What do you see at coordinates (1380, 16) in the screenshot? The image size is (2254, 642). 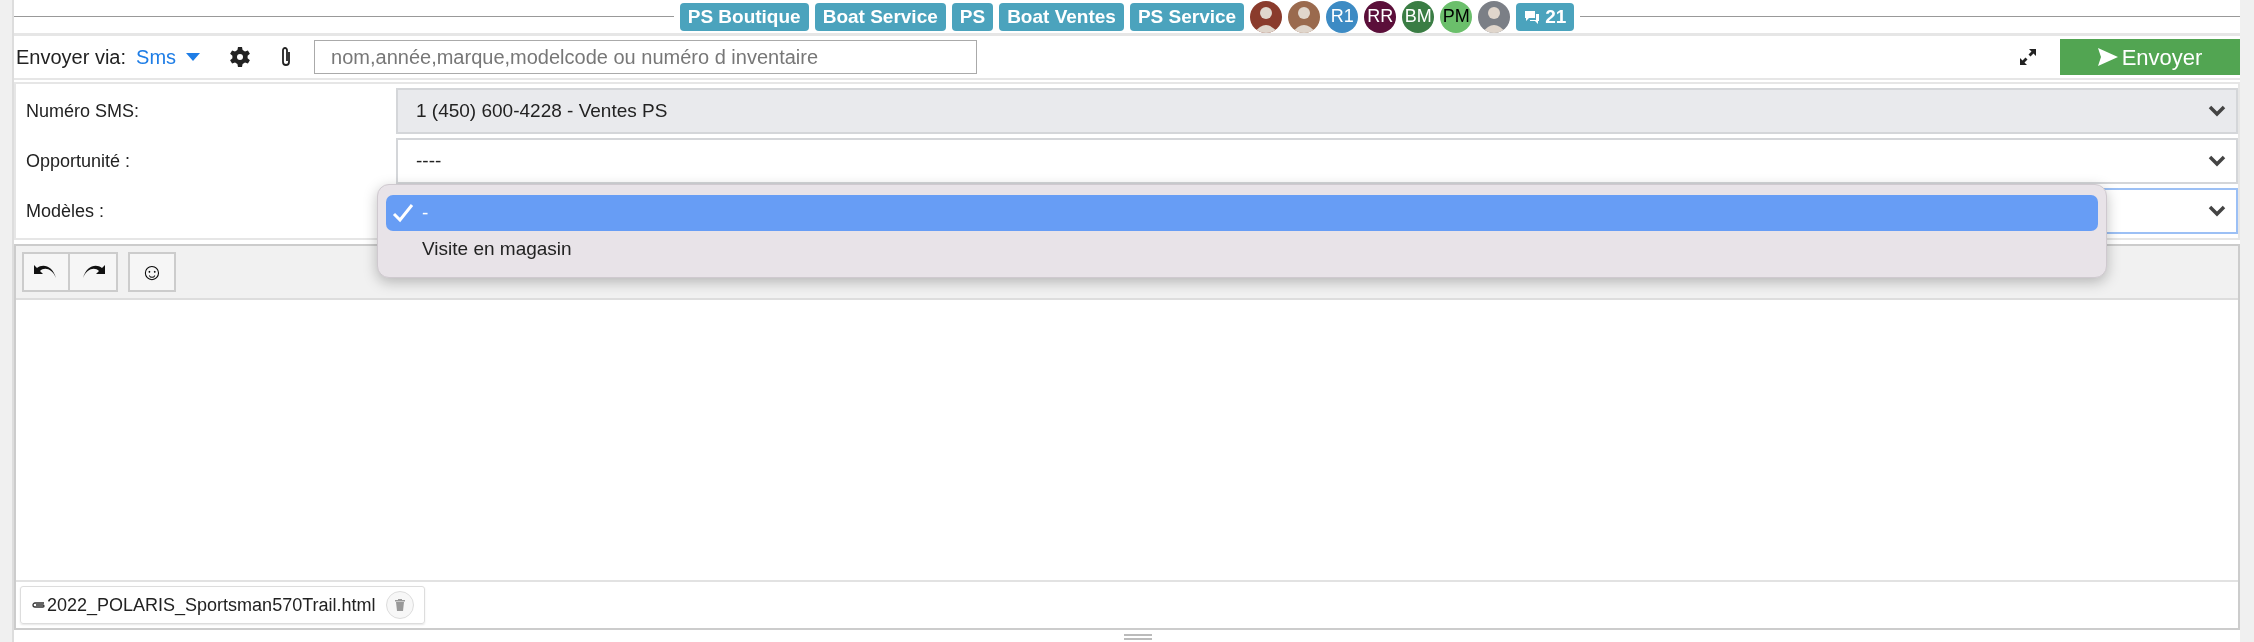 I see `avatar: RR` at bounding box center [1380, 16].